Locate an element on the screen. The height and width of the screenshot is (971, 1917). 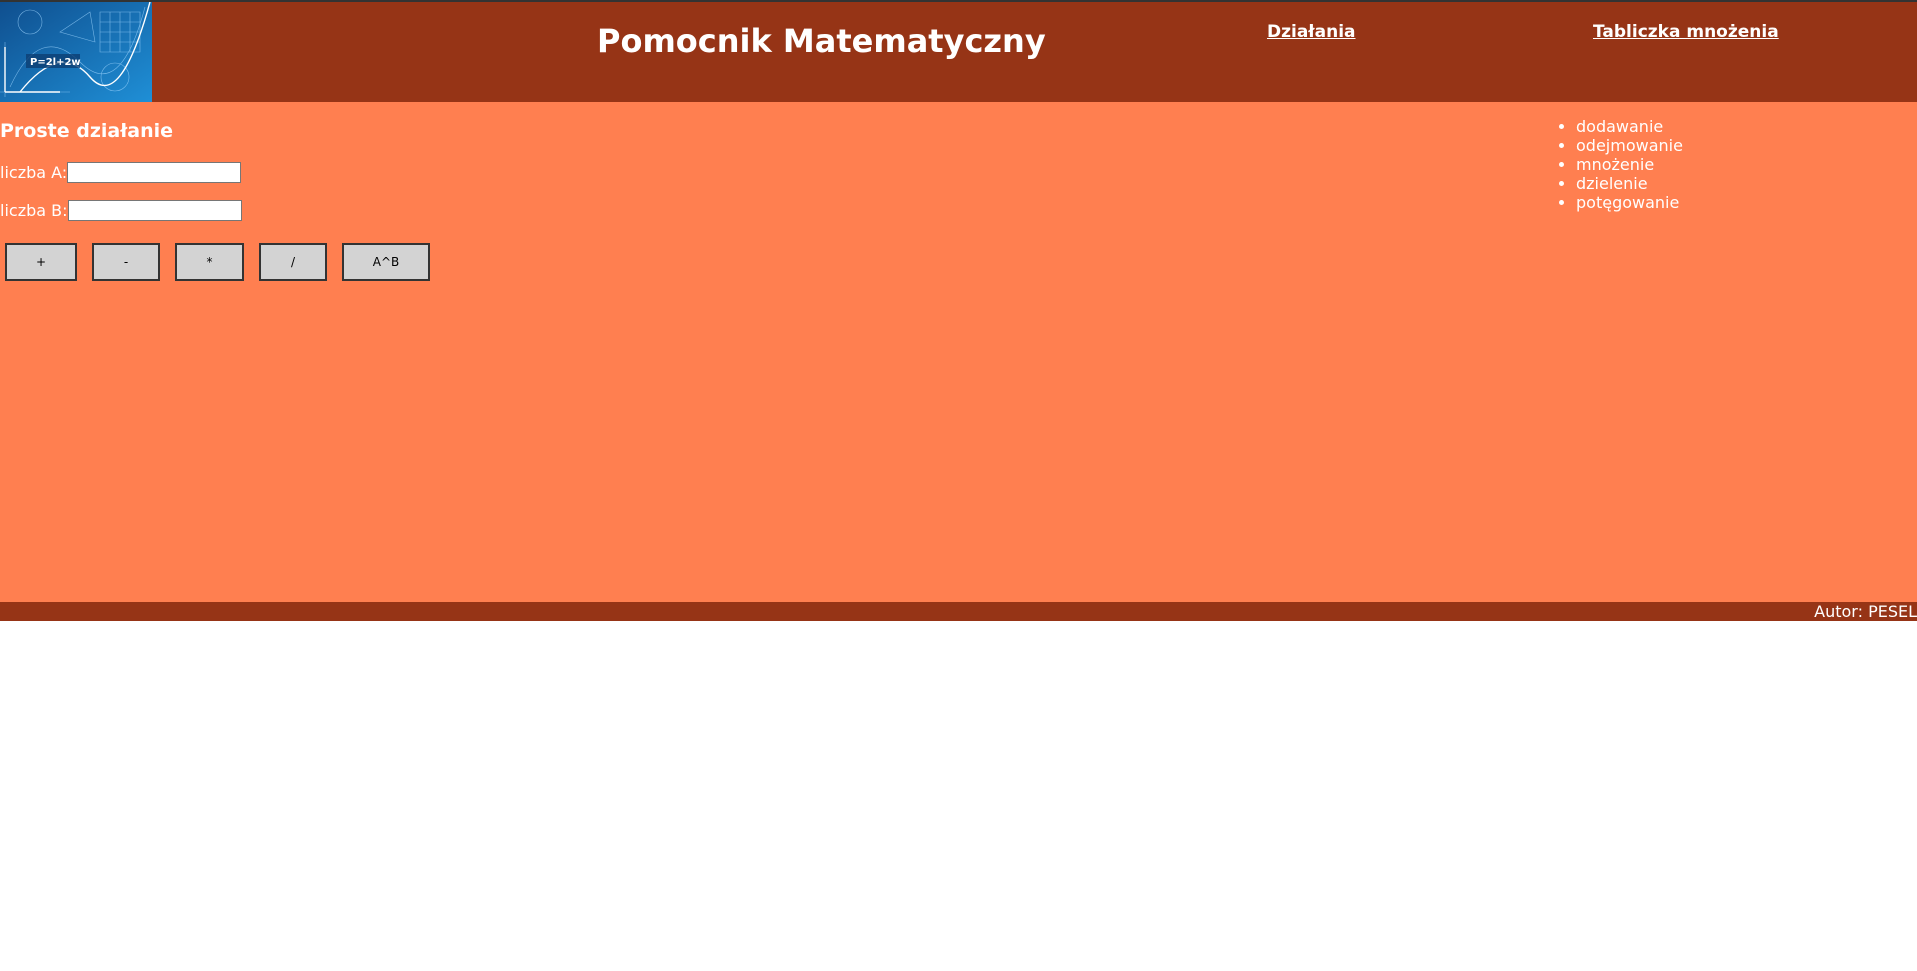
footer-author: Autor: PESEL is located at coordinates (1865, 611).